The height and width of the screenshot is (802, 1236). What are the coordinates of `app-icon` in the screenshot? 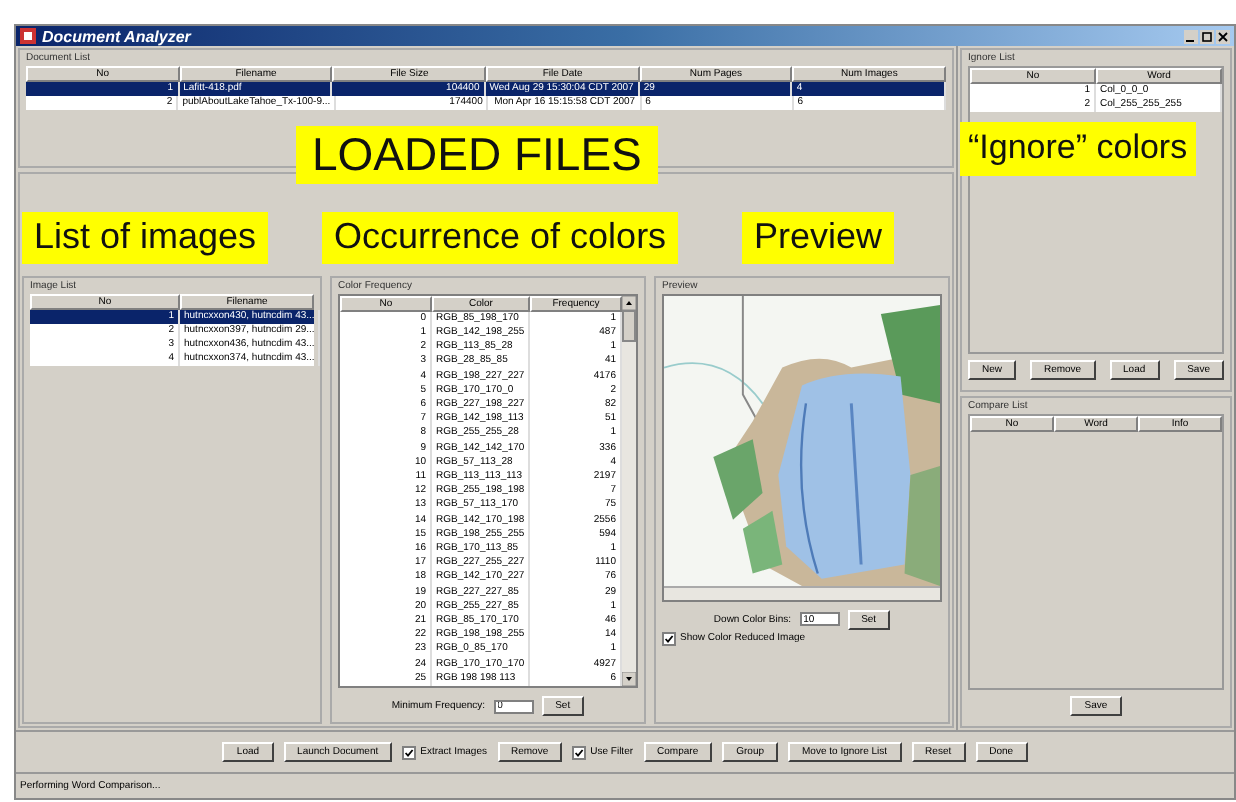 It's located at (28, 36).